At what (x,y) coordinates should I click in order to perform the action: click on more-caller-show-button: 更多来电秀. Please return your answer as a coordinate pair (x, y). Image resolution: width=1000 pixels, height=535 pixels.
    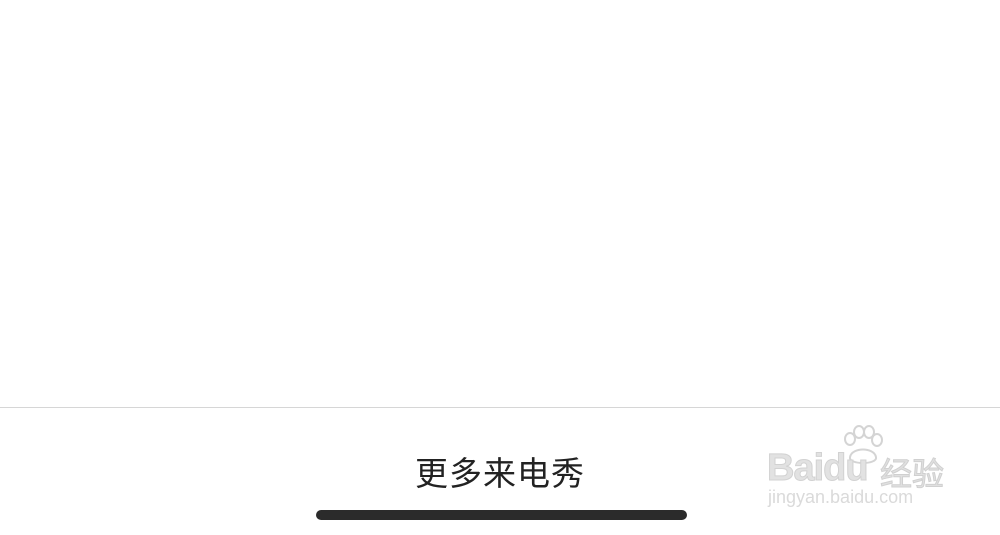
    Looking at the image, I should click on (500, 471).